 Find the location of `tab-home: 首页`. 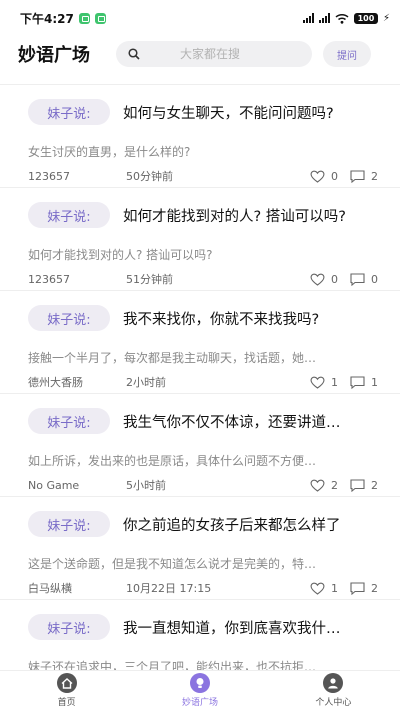

tab-home: 首页 is located at coordinates (66, 690).